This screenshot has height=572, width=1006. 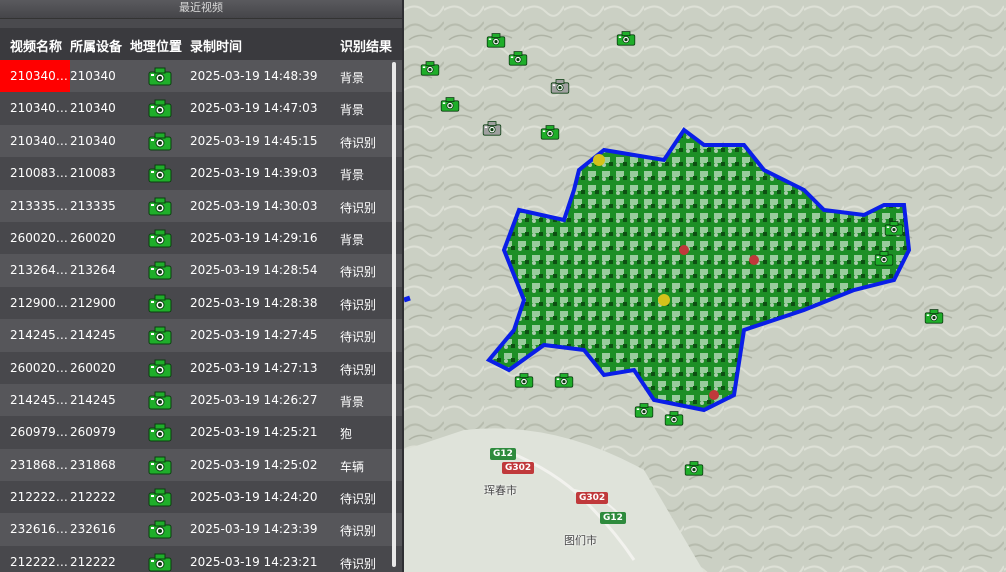 What do you see at coordinates (96, 45) in the screenshot?
I see `col-header-device: 所属设备` at bounding box center [96, 45].